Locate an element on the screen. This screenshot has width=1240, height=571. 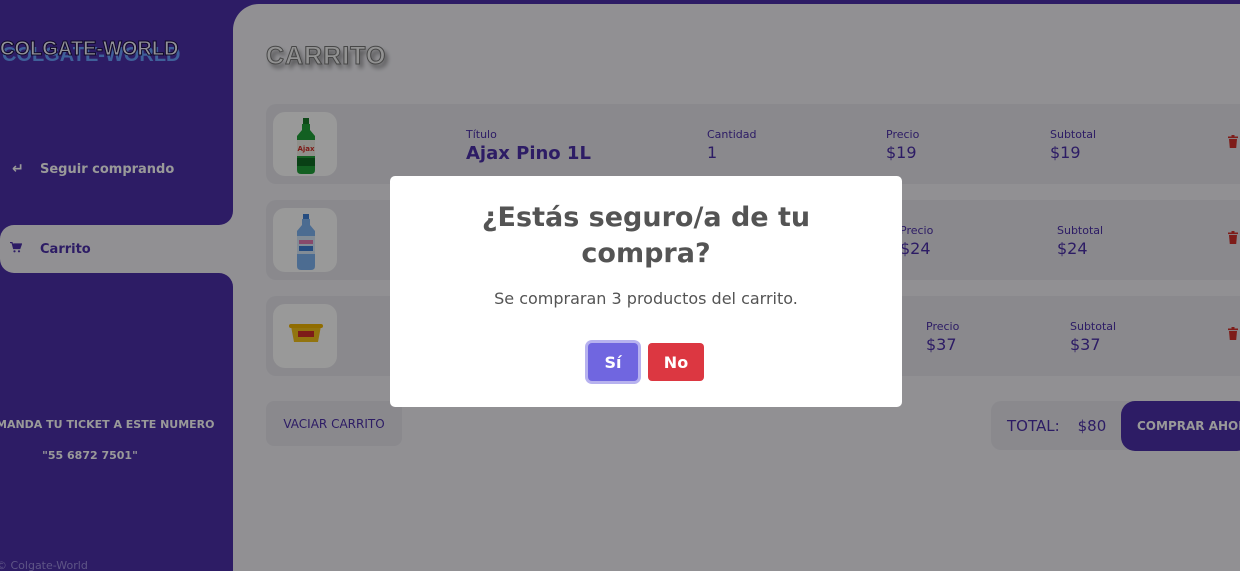
confirm-button: Sí is located at coordinates (613, 362).